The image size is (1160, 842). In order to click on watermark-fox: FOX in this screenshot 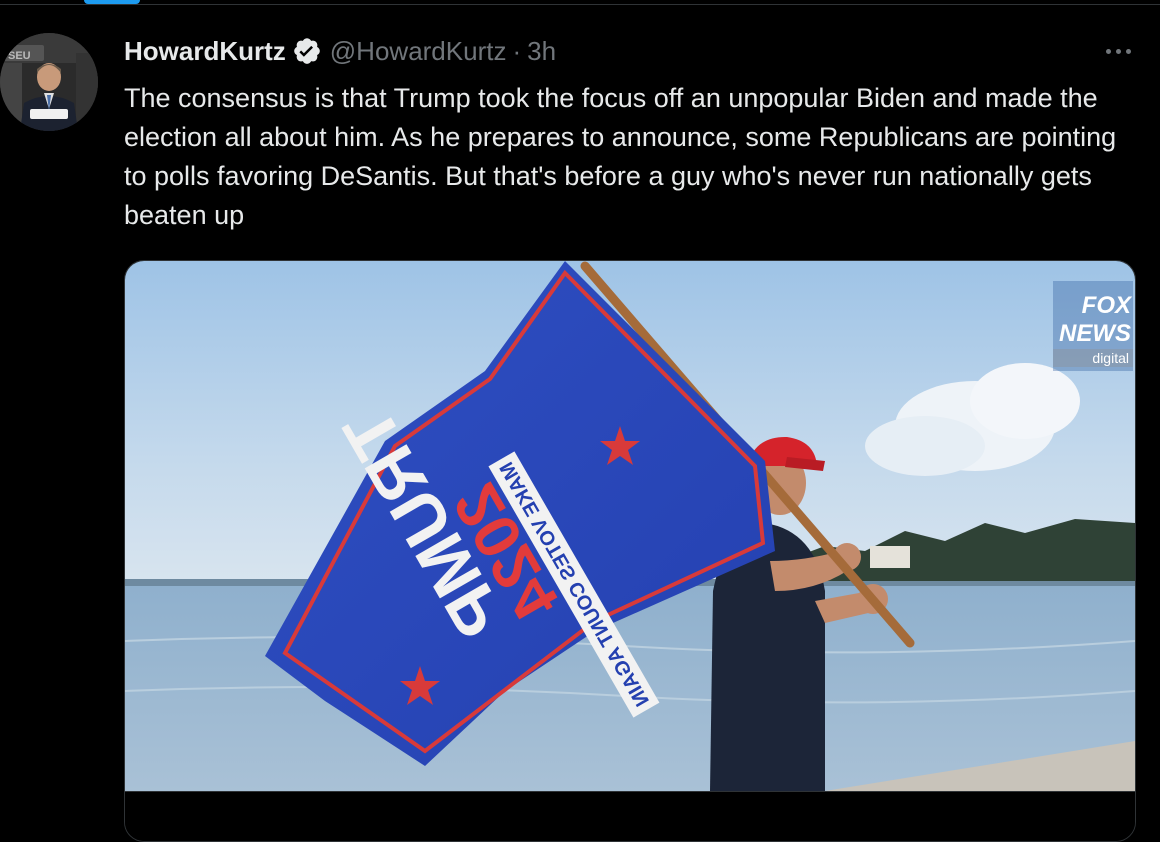, I will do `click(1107, 305)`.